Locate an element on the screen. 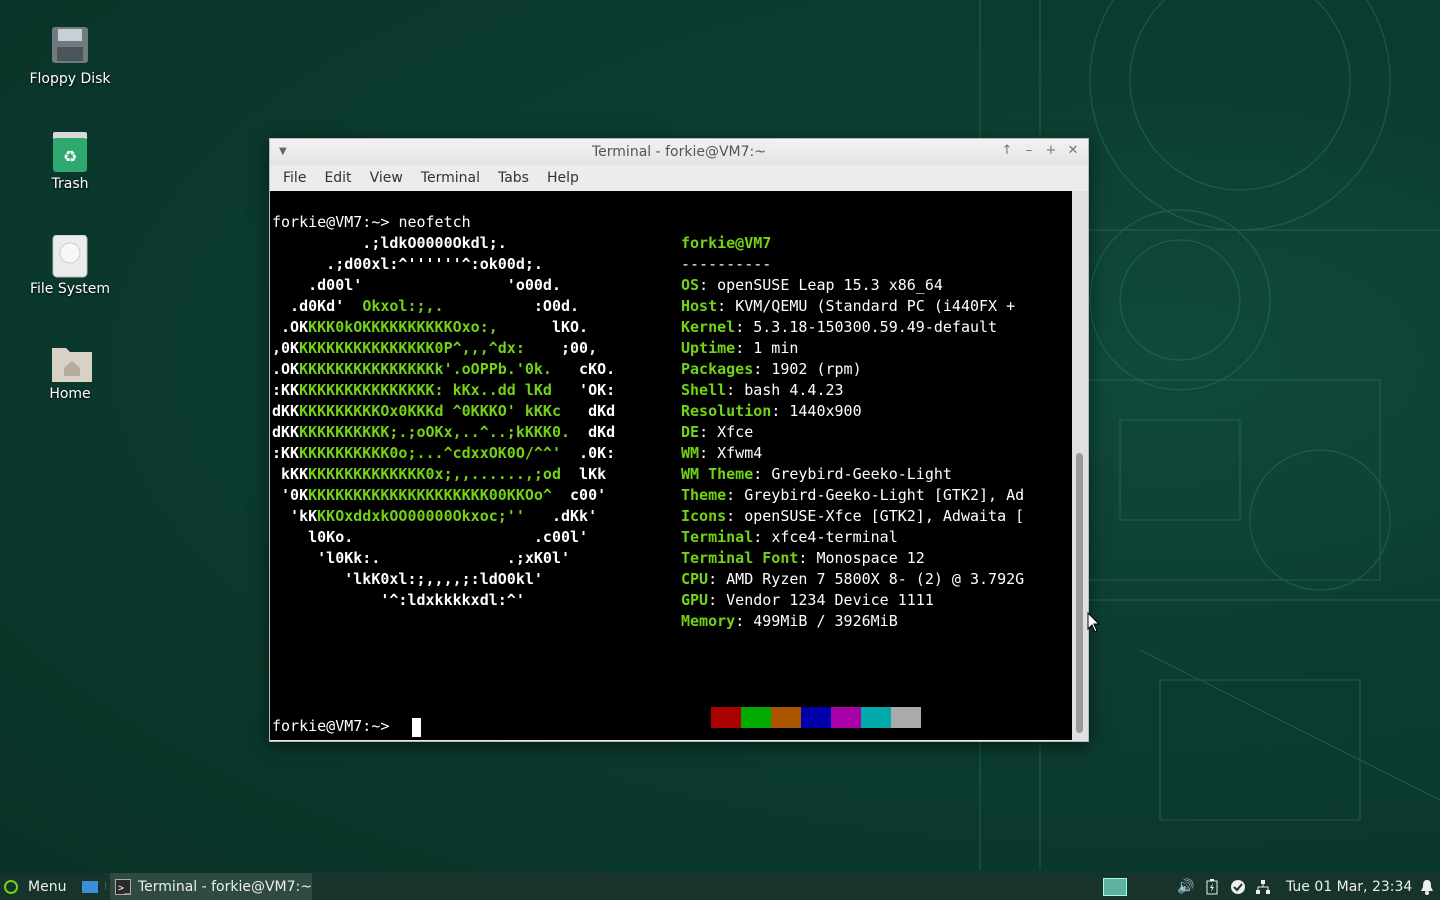 The width and height of the screenshot is (1440, 900). desktop-icon-trash: ♻ Trash is located at coordinates (70, 161).